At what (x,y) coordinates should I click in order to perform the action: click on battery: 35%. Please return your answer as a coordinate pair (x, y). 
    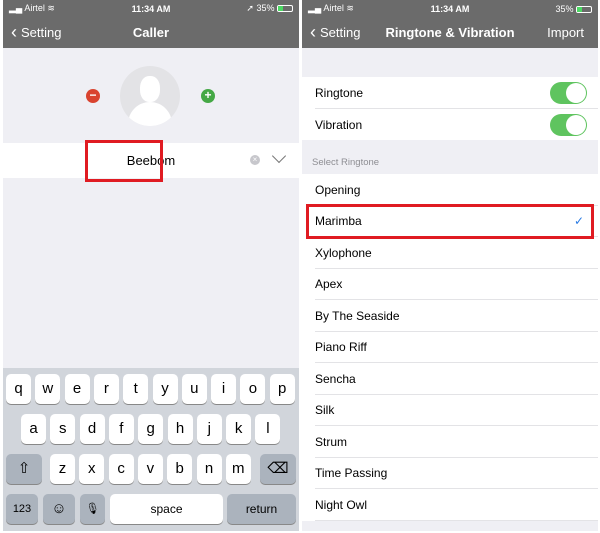
    Looking at the image, I should click on (573, 9).